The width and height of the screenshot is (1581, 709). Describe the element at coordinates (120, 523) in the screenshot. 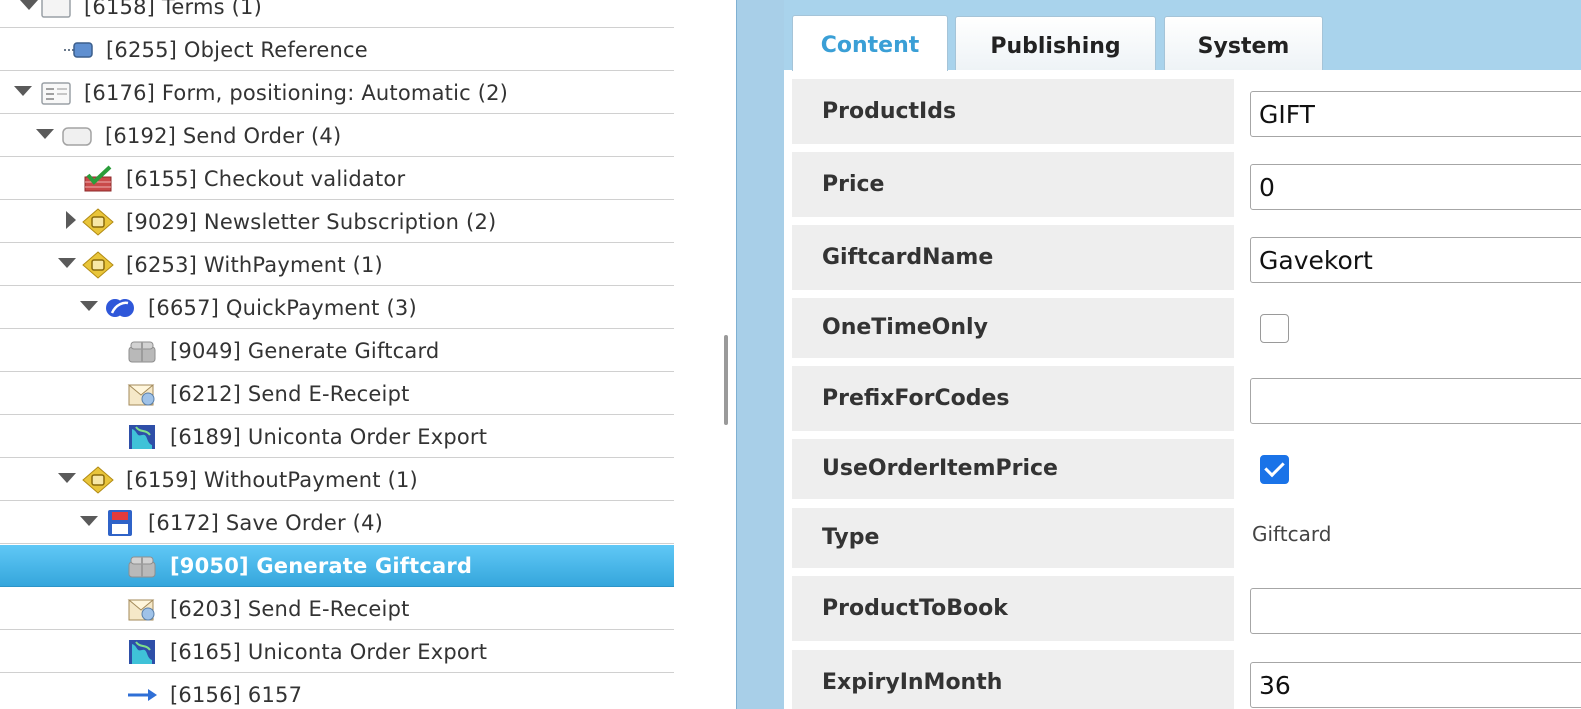

I see `save-icon` at that location.